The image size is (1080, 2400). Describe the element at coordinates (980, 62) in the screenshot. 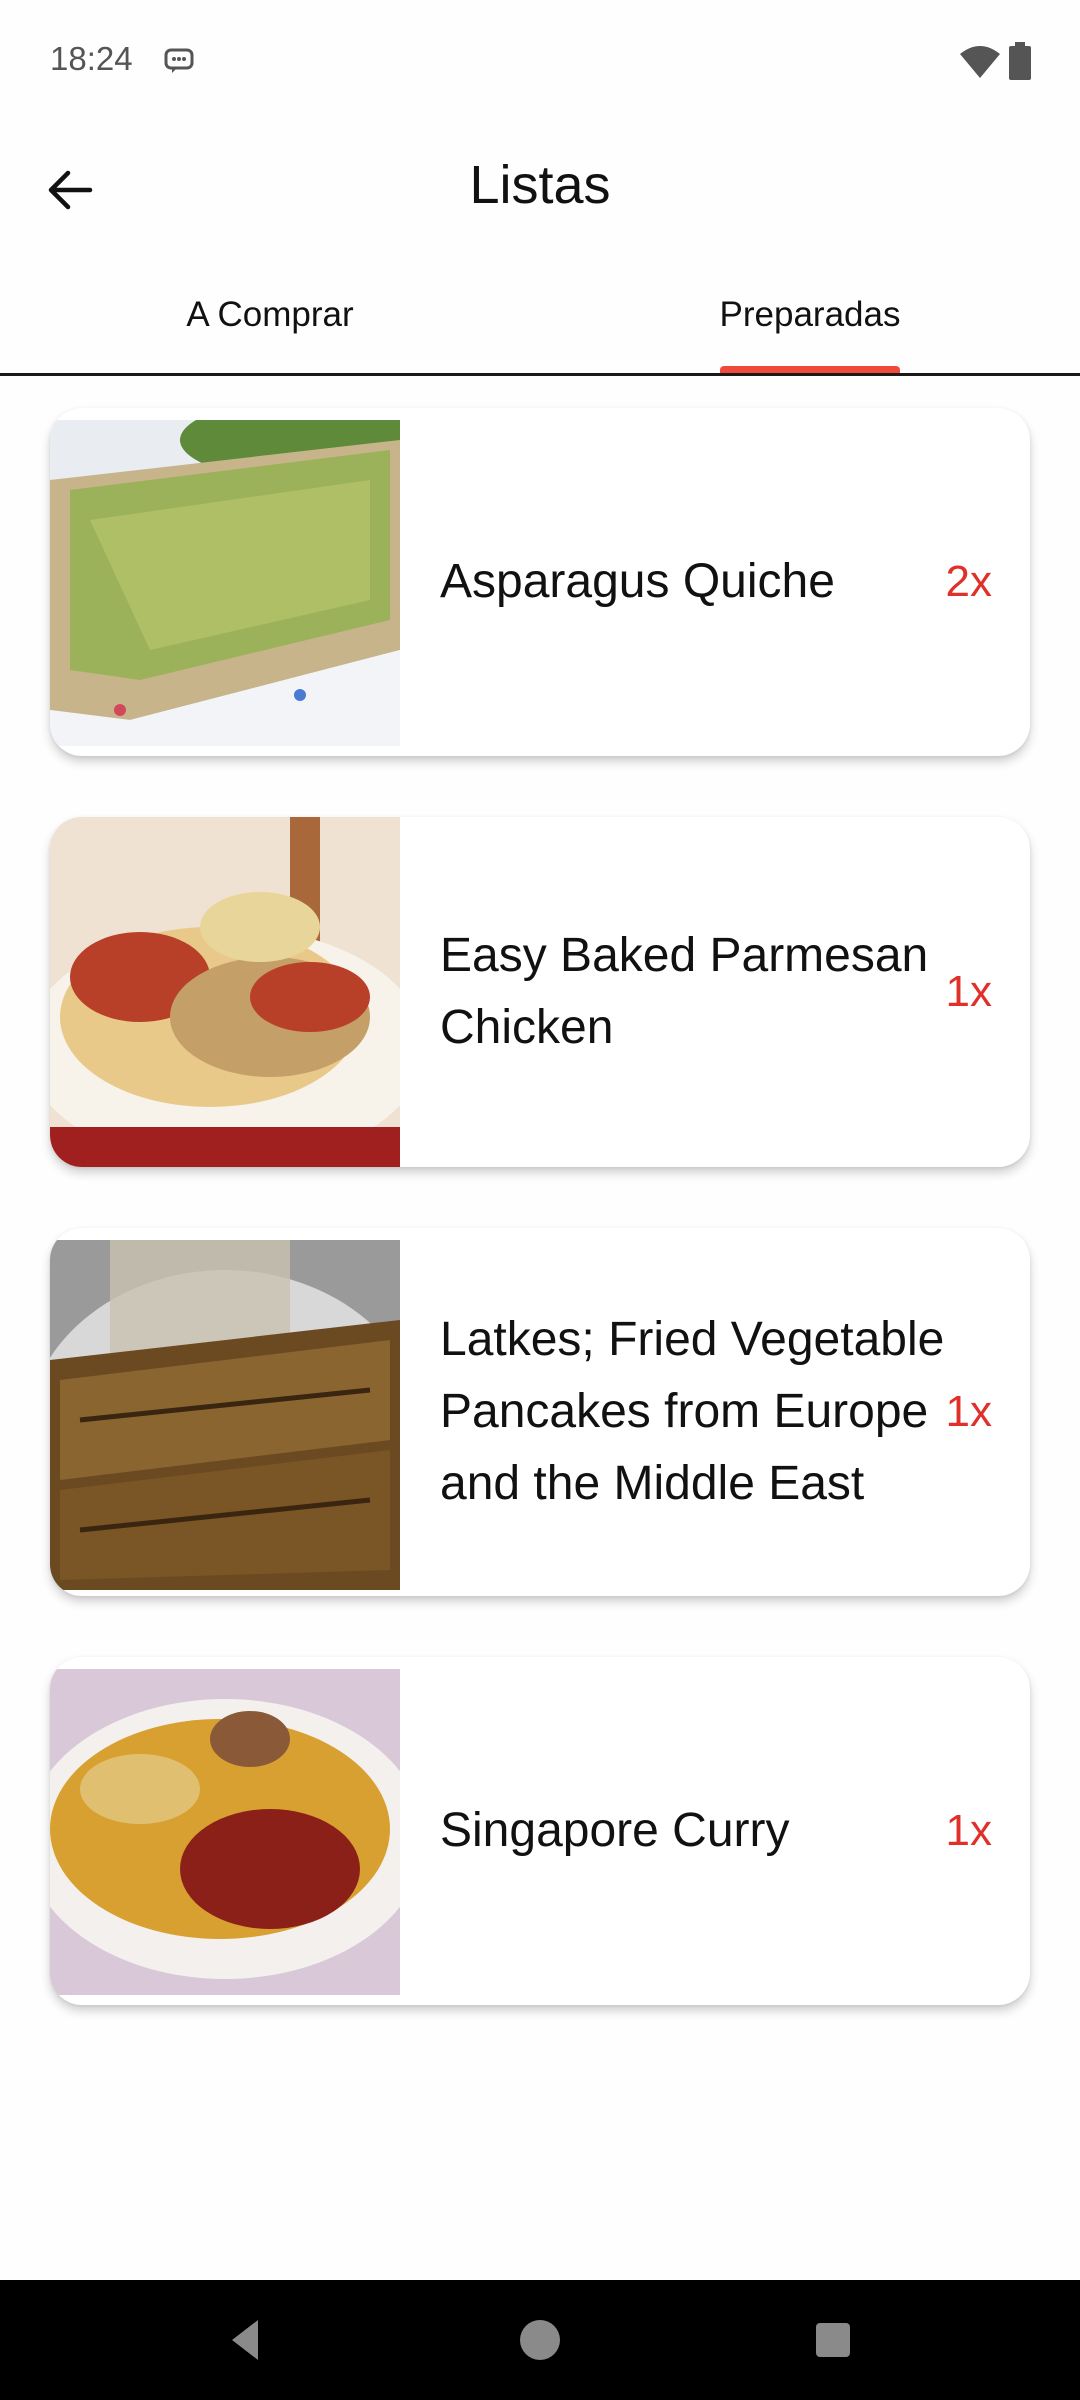

I see `wifi-icon` at that location.